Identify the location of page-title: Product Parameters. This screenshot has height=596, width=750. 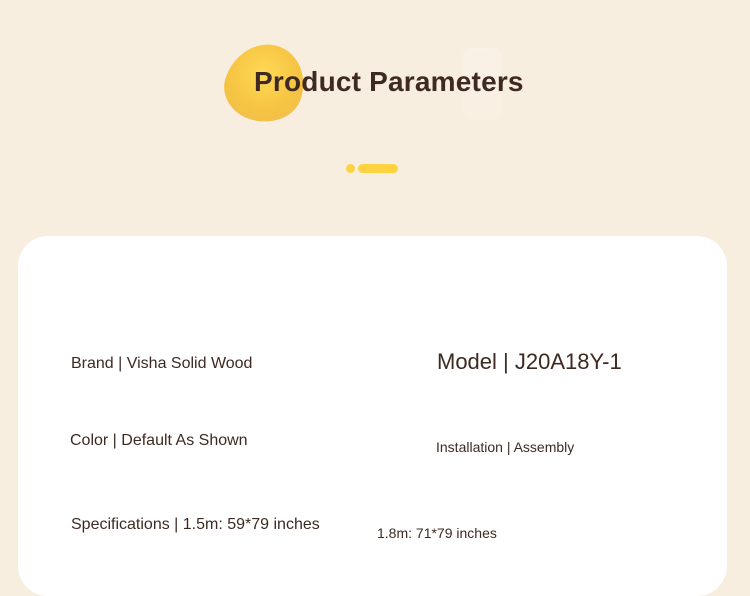
(389, 81).